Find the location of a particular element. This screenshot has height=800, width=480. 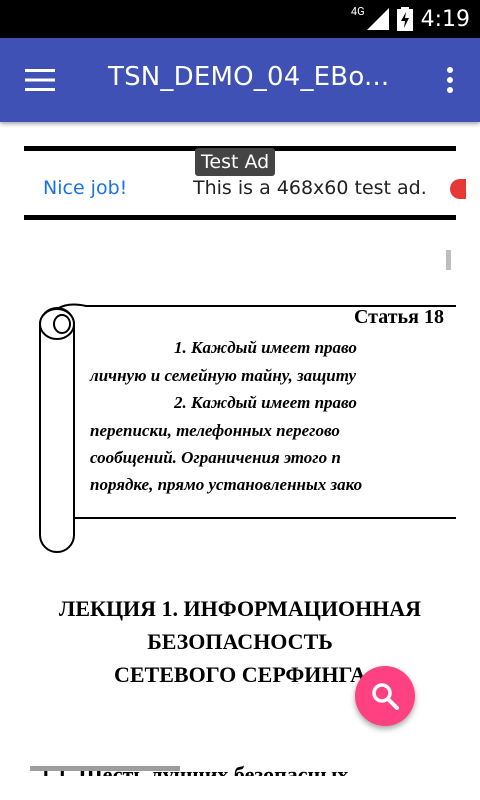

article-line: 1. Каждый имеет право is located at coordinates (265, 347).